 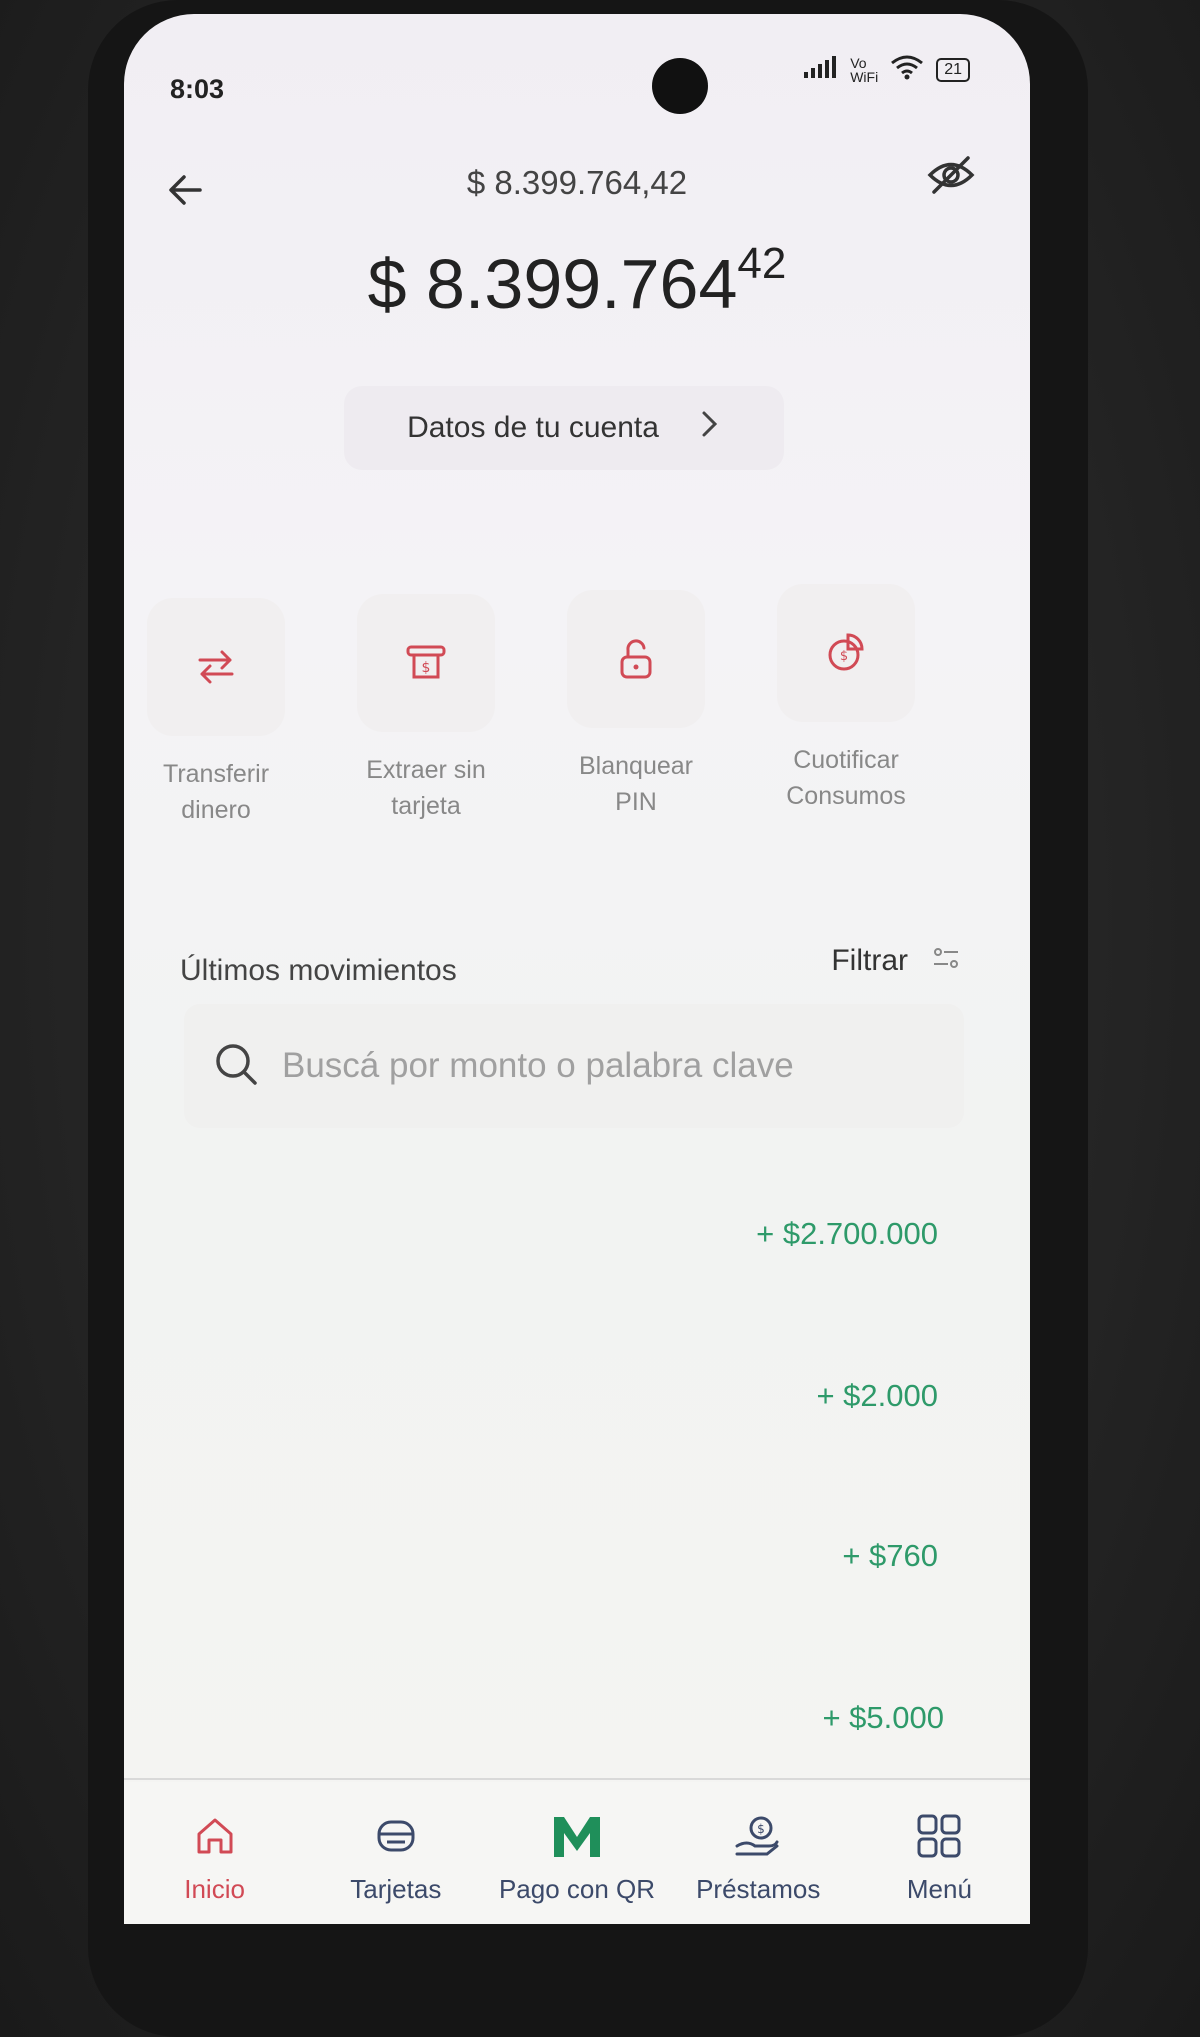 What do you see at coordinates (864, 70) in the screenshot?
I see `network-label: Vo WiFi` at bounding box center [864, 70].